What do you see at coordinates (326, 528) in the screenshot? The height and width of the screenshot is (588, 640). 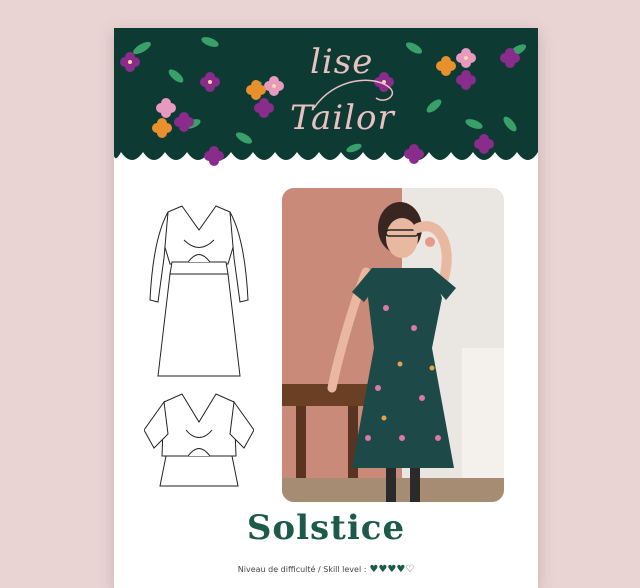 I see `pattern-title: Solstice` at bounding box center [326, 528].